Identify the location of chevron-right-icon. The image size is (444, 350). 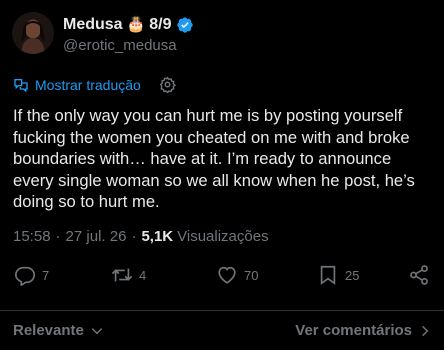
(425, 330).